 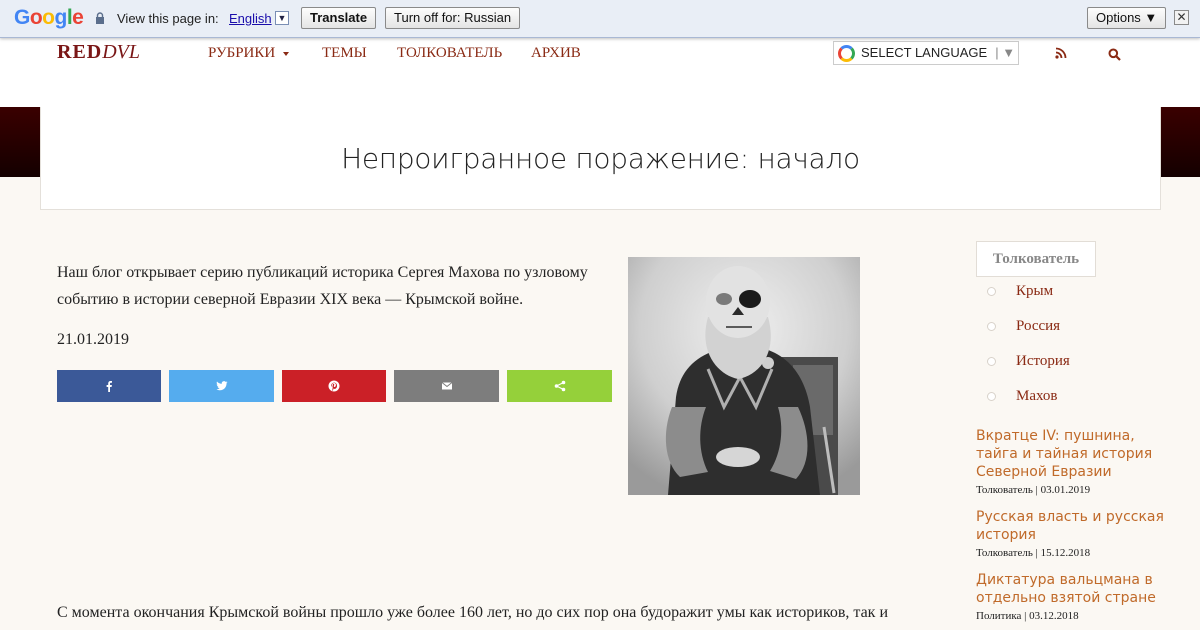 I want to click on logo-alt: DVL, so click(x=121, y=52).